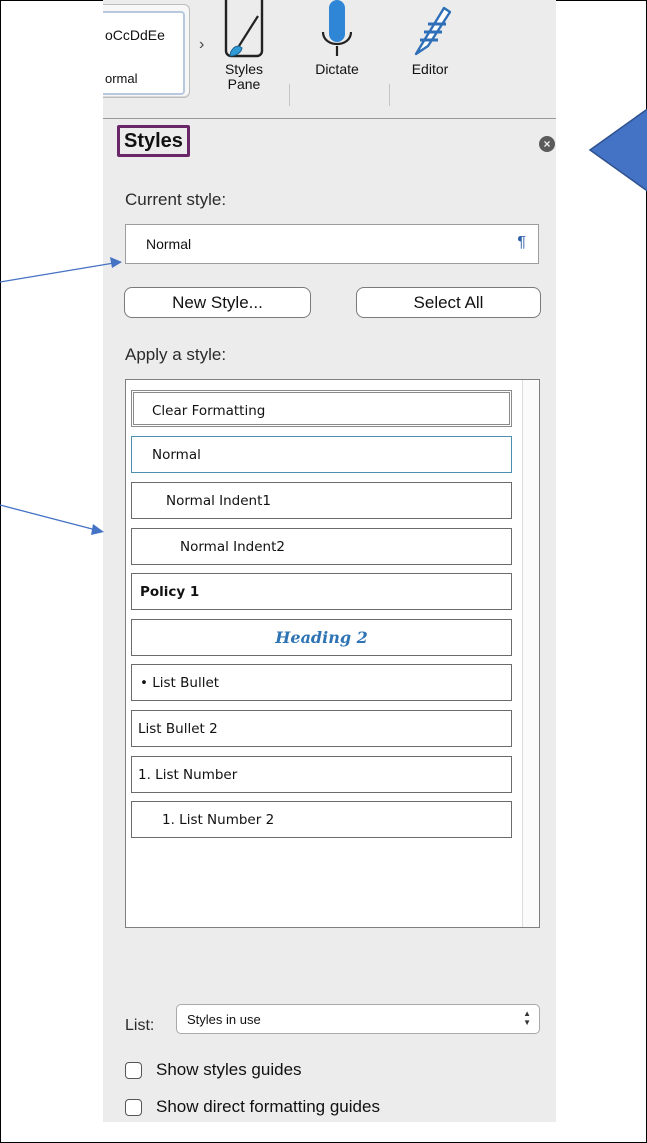 Image resolution: width=647 pixels, height=1143 pixels. What do you see at coordinates (61, 270) in the screenshot?
I see `annotation-arrow-current-style` at bounding box center [61, 270].